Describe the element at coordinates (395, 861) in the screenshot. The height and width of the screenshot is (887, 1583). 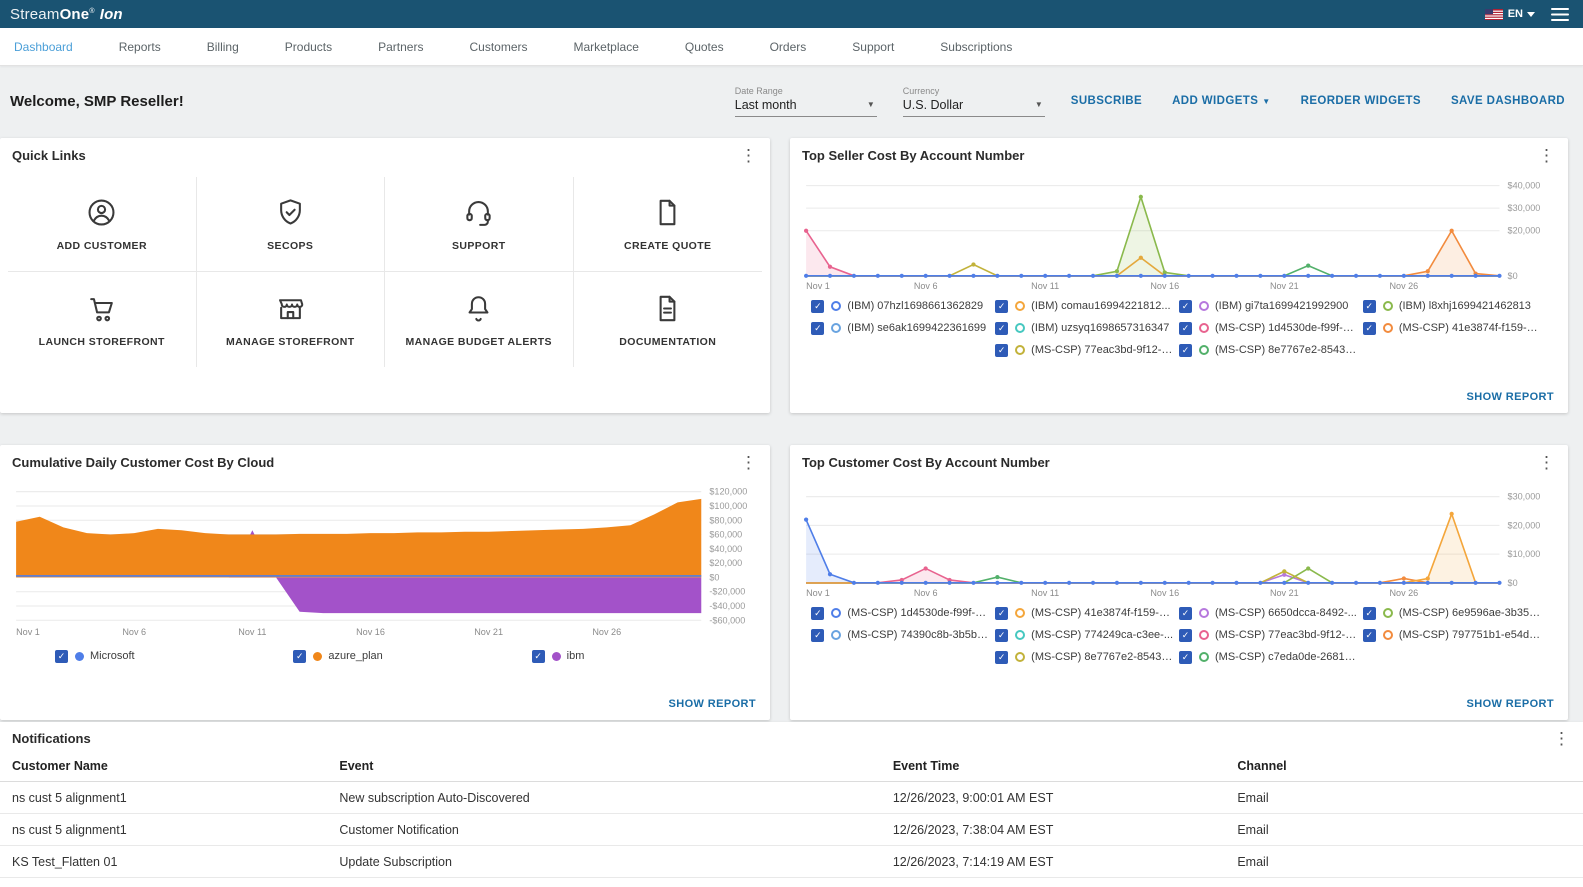
I see `table-cell: Update Subscription` at that location.